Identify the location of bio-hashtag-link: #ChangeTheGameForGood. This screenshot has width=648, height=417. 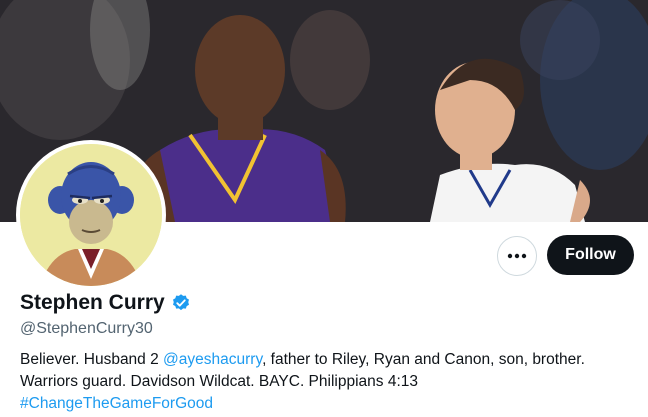
(330, 404).